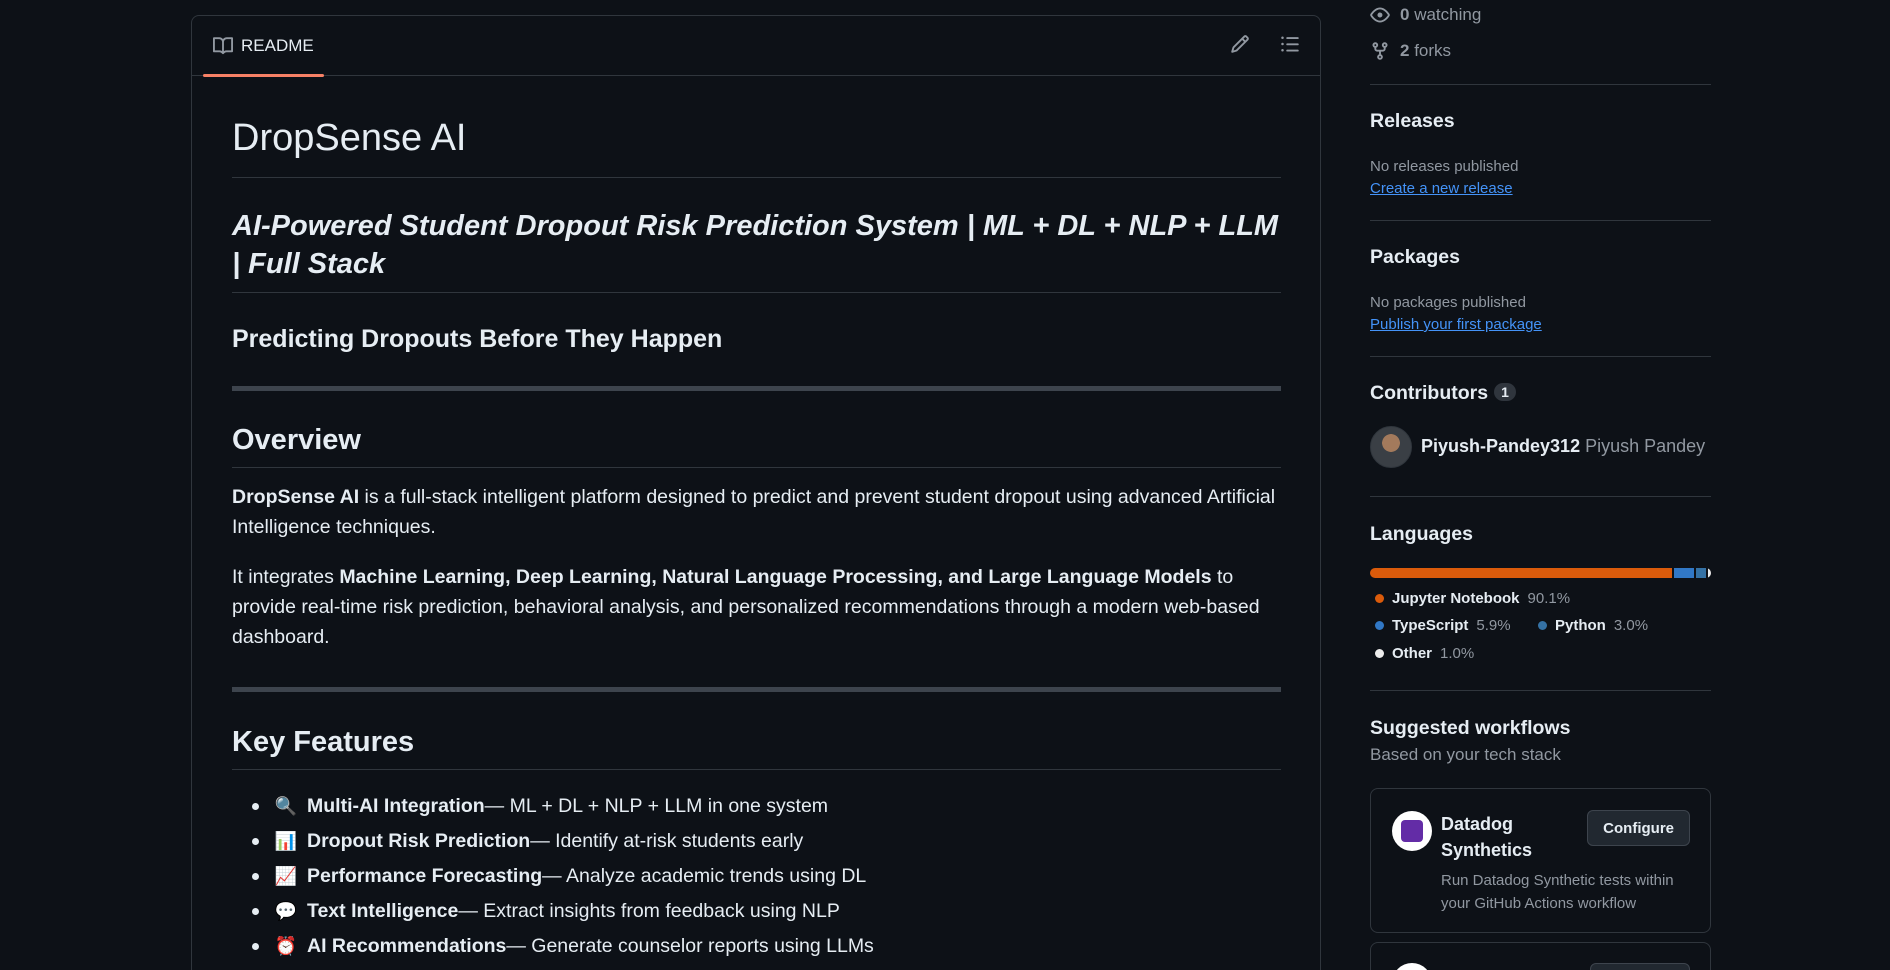  What do you see at coordinates (1465, 754) in the screenshot?
I see `workflows-subtitle: Based on your tech stack` at bounding box center [1465, 754].